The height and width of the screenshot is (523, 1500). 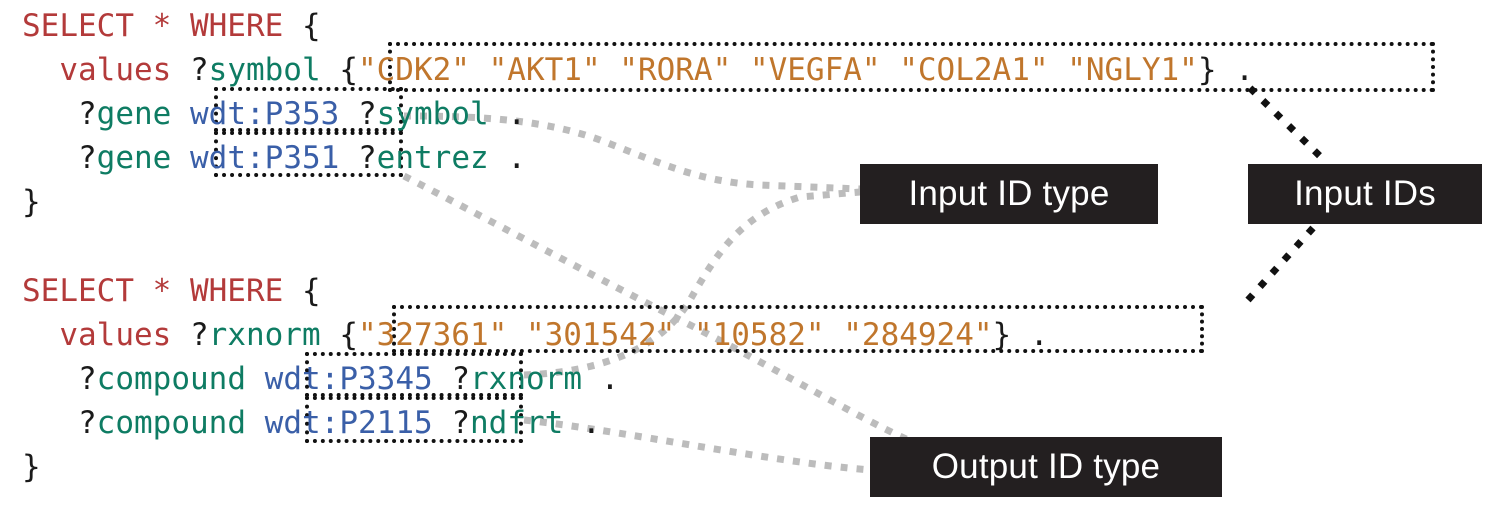 I want to click on callout-input-id-type: Input ID type, so click(x=1009, y=194).